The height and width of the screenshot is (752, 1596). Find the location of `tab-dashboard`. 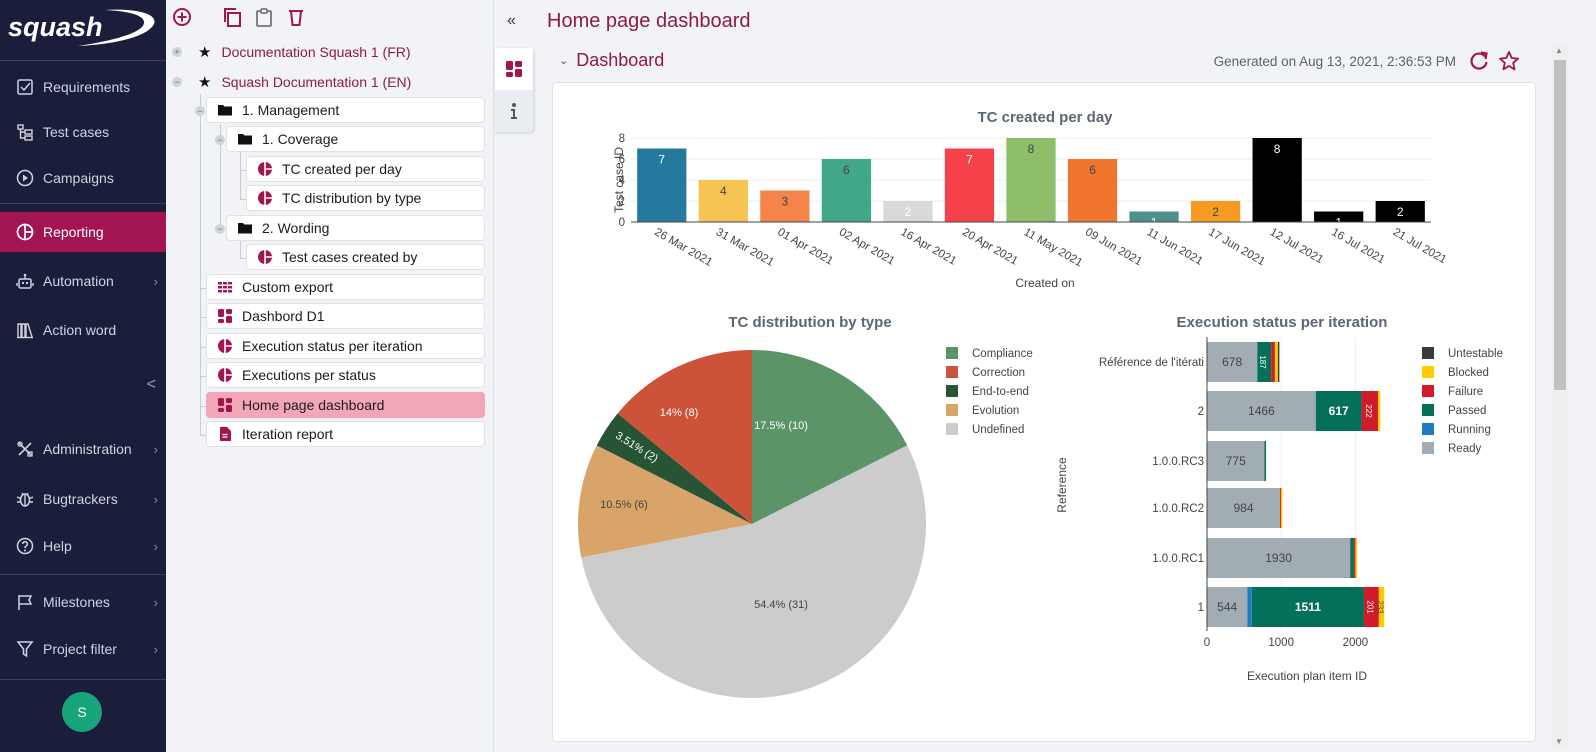

tab-dashboard is located at coordinates (514, 69).